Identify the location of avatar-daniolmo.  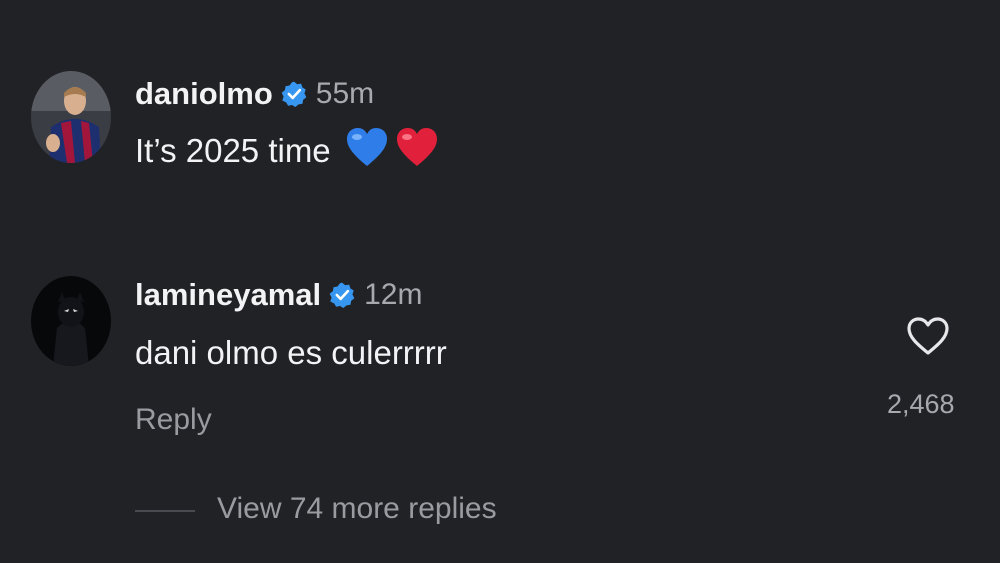
(71, 117).